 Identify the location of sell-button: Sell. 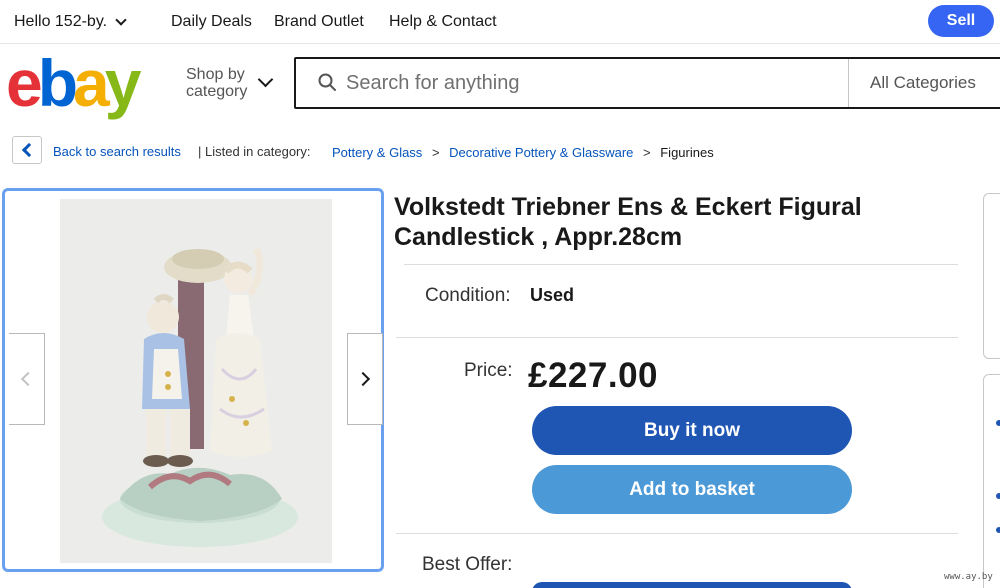
(961, 21).